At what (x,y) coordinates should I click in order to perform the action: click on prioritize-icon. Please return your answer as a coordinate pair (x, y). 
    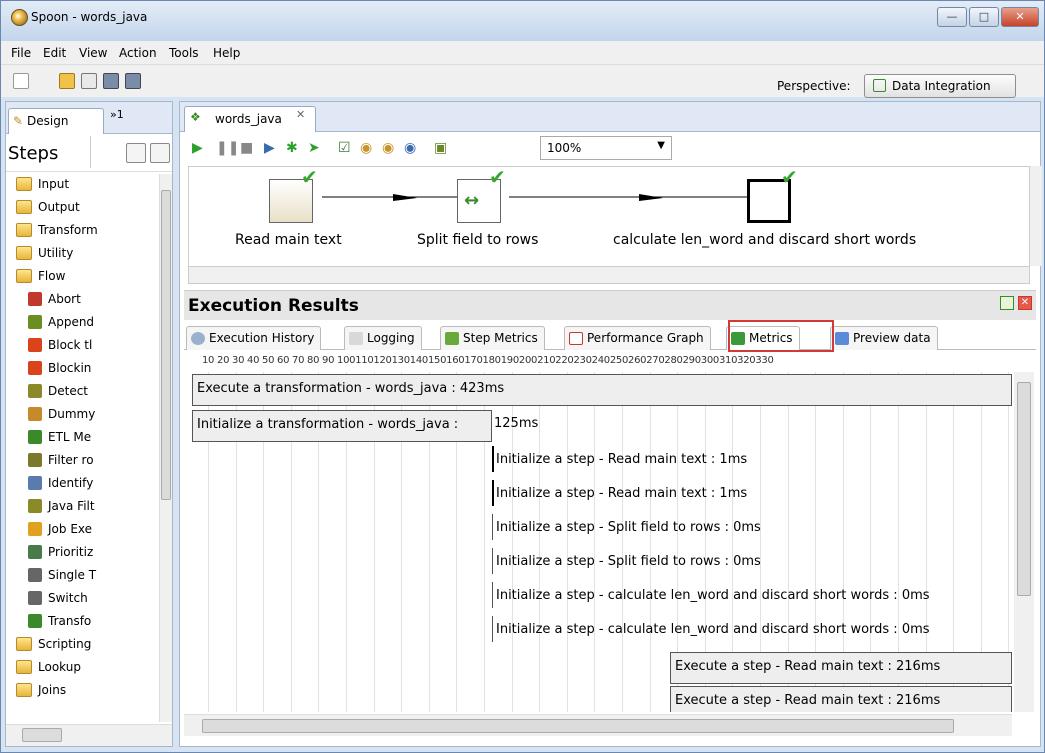
    Looking at the image, I should click on (35, 552).